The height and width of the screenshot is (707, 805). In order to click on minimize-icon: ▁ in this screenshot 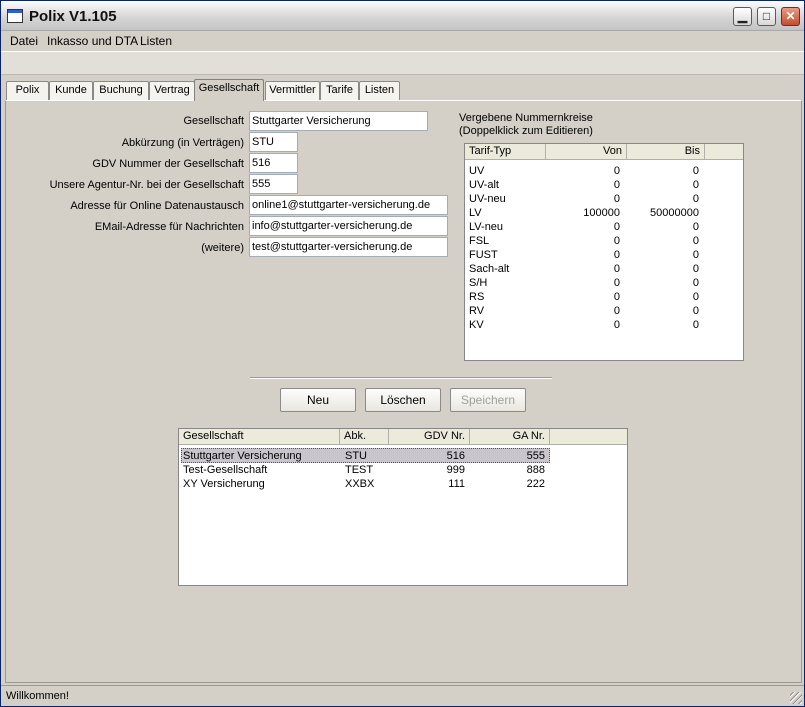, I will do `click(742, 16)`.